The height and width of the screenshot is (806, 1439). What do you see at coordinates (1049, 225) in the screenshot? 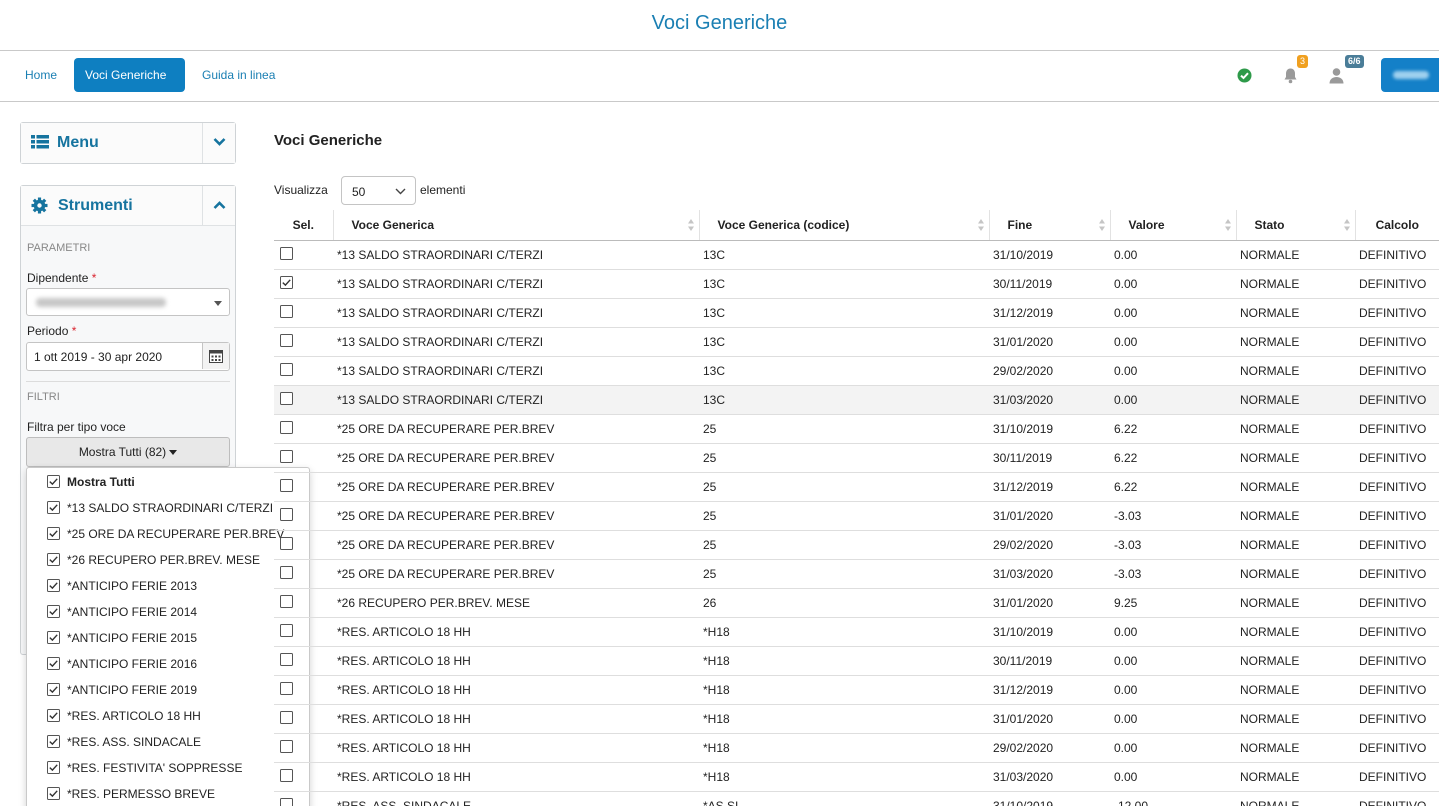
I see `col-fine: Fine` at bounding box center [1049, 225].